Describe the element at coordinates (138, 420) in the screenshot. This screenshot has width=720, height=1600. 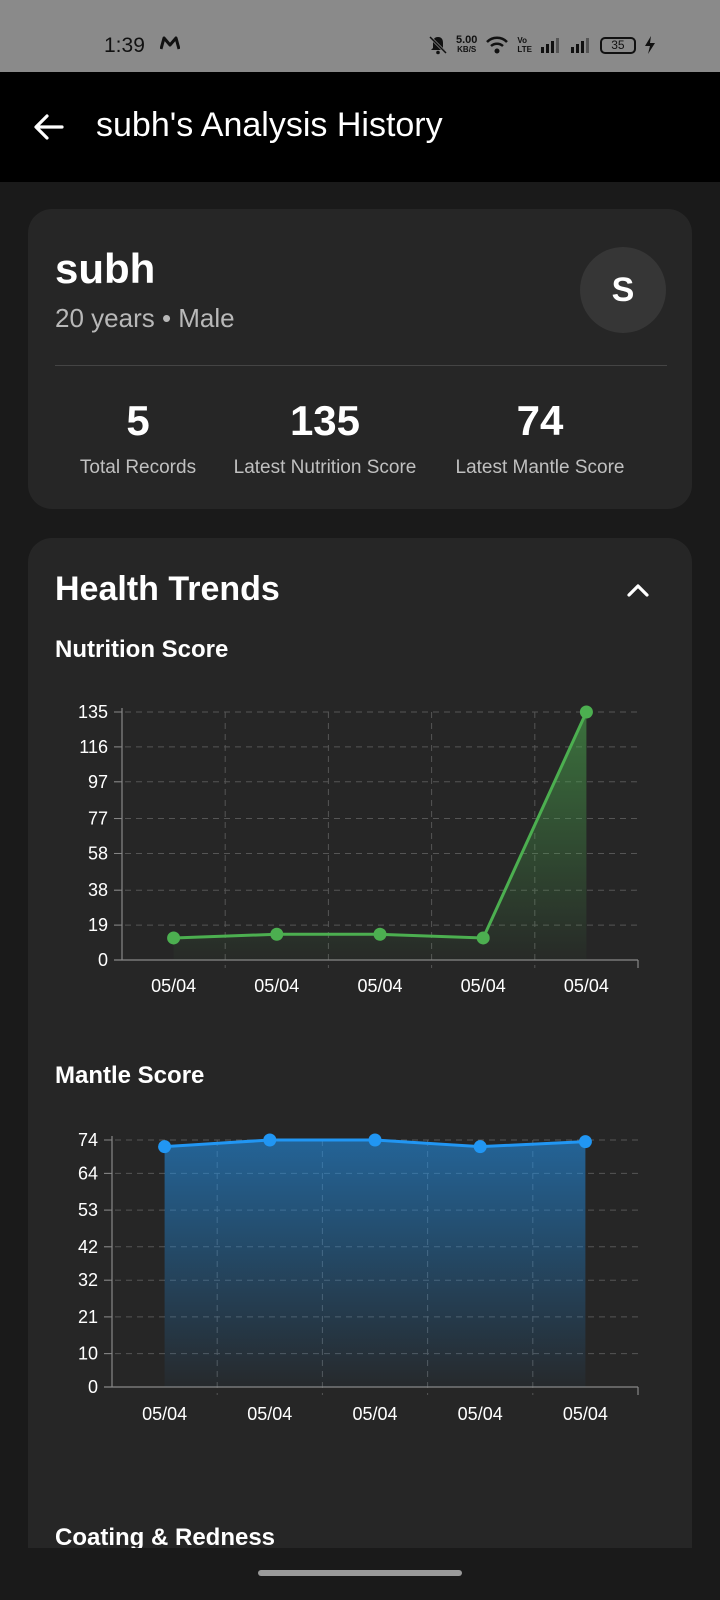
I see `stat-value: 5` at that location.